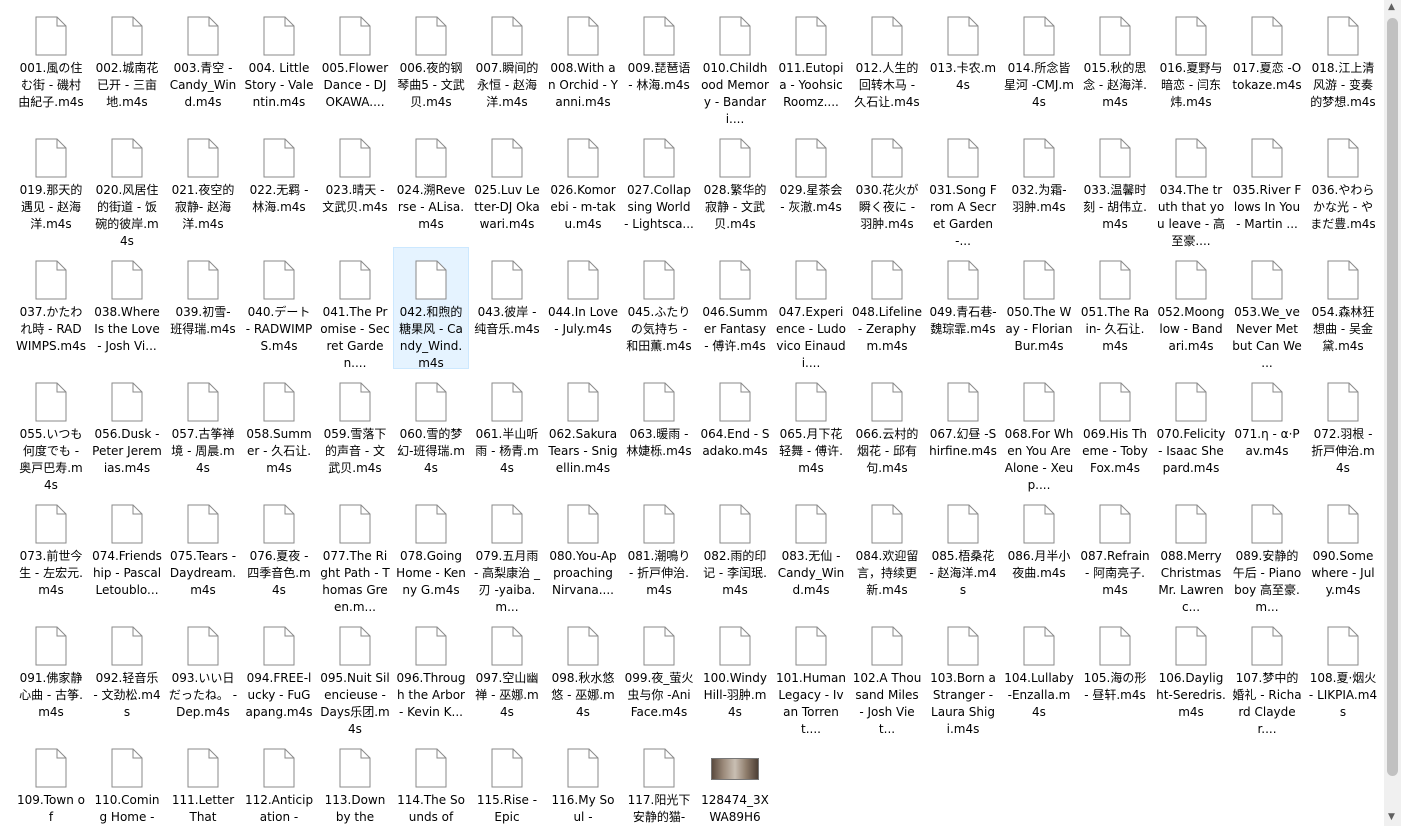 The height and width of the screenshot is (826, 1401). I want to click on file-item: 105.海の形 - 昼轩.m4s, so click(1115, 674).